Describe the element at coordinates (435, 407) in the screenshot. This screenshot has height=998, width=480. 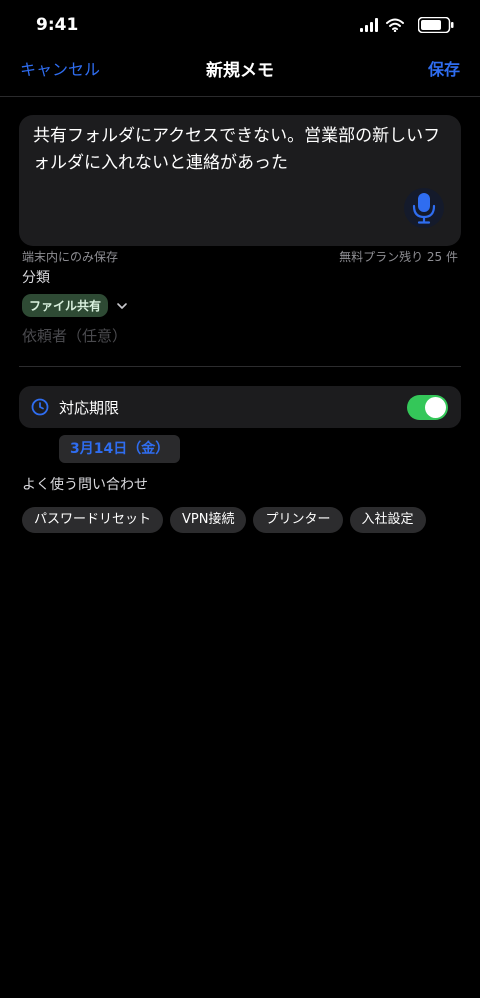
I see `toggle-knob` at that location.